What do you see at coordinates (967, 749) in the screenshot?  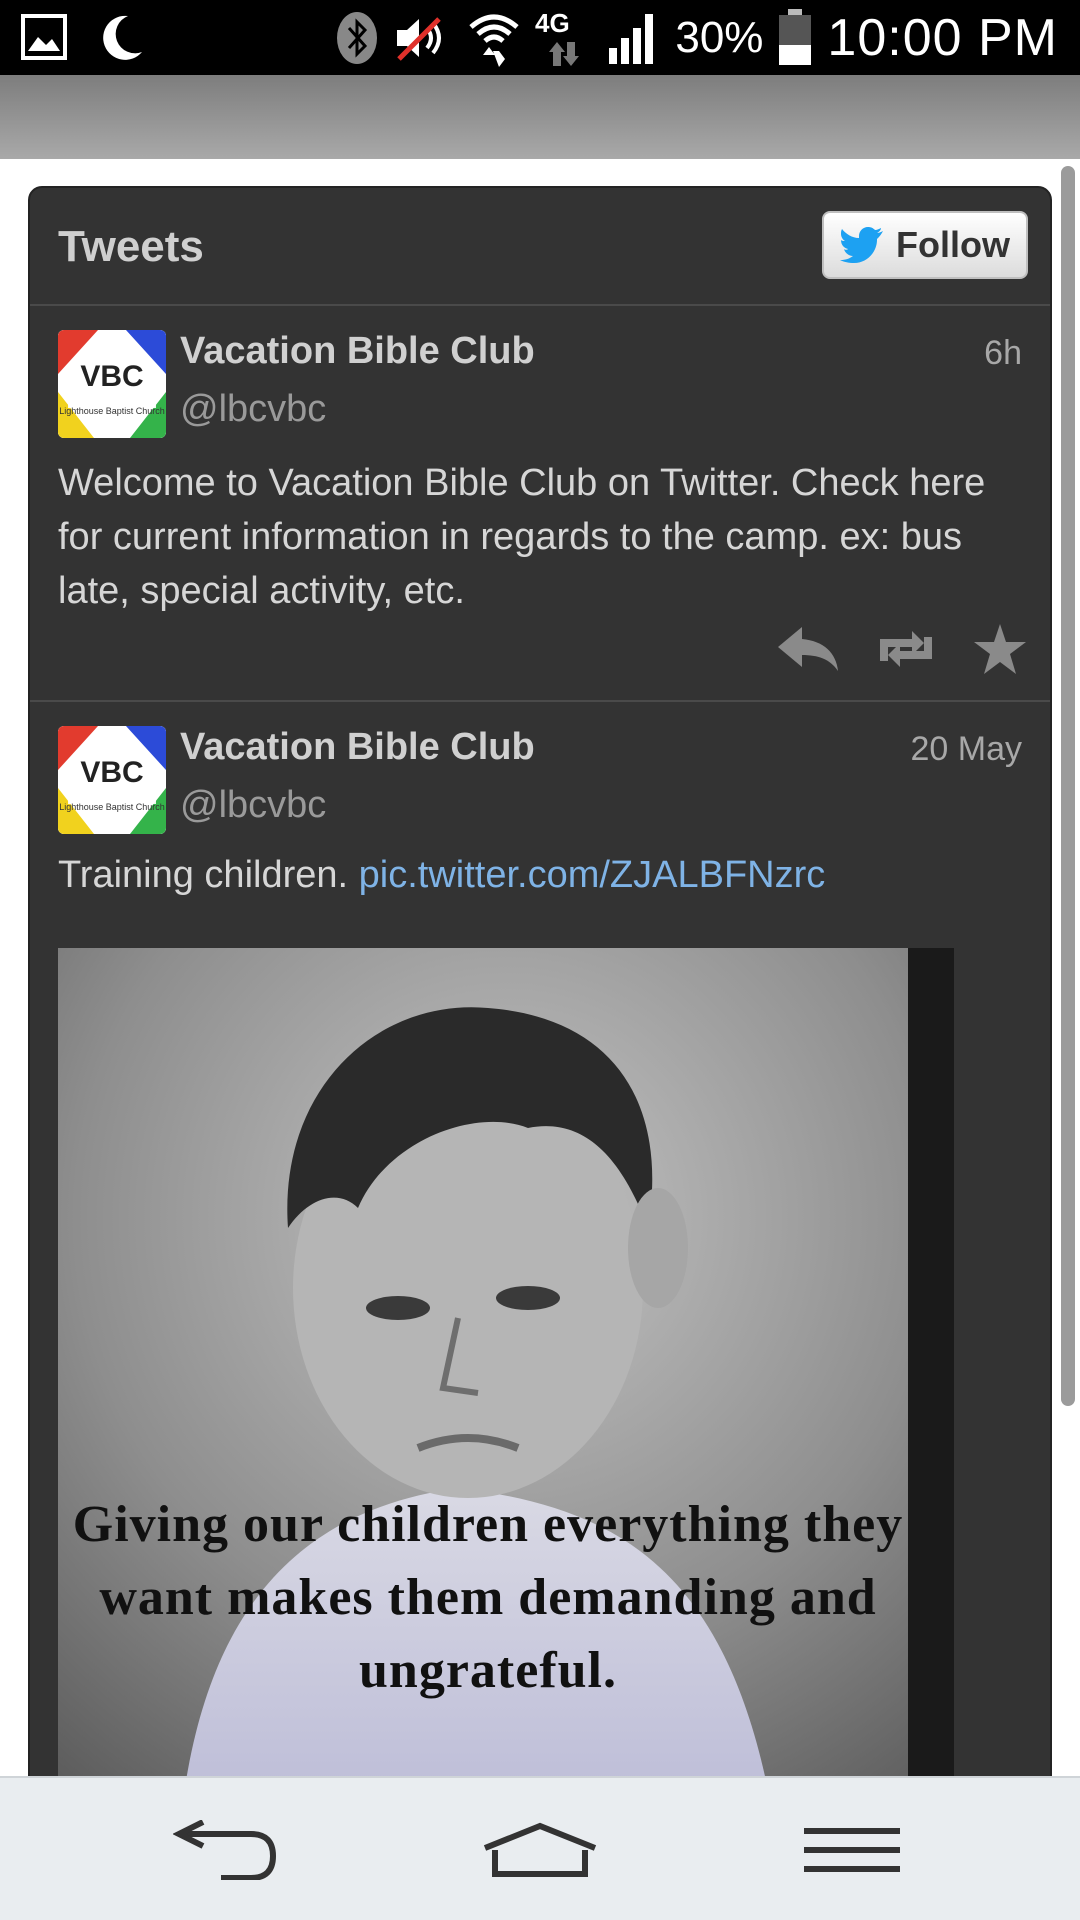 I see `tweet-timestamp: 20 May` at bounding box center [967, 749].